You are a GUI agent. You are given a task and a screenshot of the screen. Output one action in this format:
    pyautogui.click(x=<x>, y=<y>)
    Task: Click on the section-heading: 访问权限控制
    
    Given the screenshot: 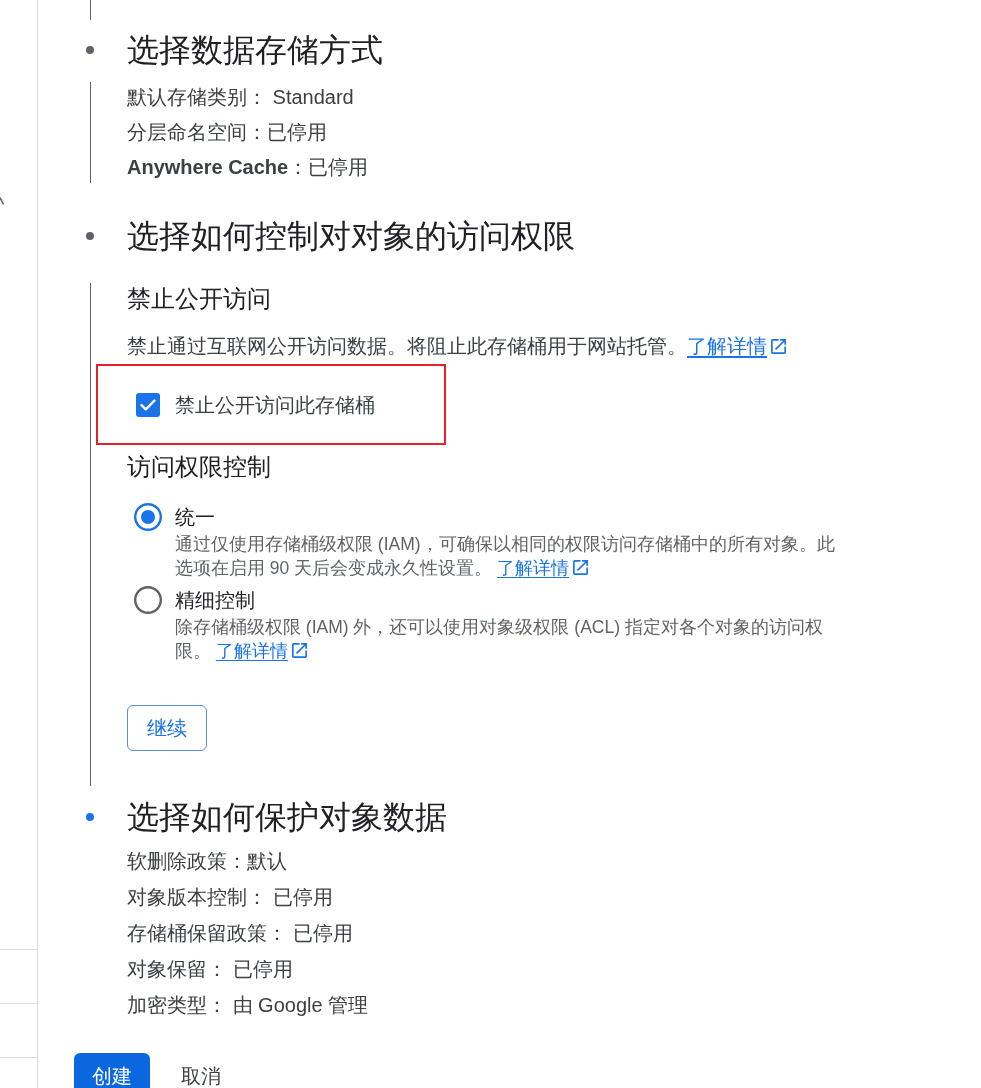 What is the action you would take?
    pyautogui.click(x=199, y=467)
    